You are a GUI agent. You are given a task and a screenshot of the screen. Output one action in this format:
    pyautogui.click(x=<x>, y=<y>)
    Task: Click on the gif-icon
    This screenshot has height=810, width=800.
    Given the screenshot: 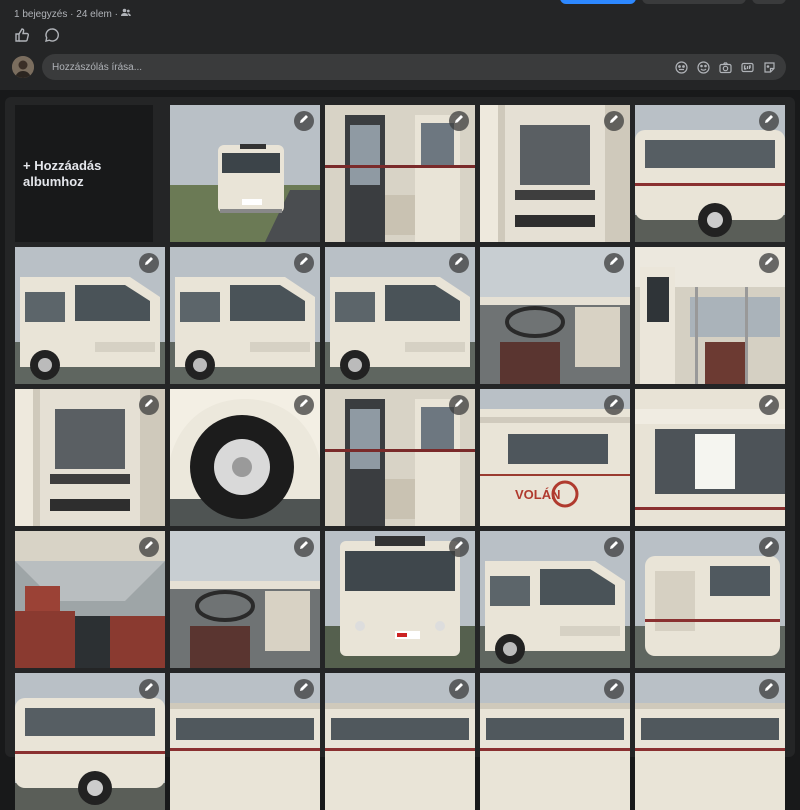 What is the action you would take?
    pyautogui.click(x=747, y=67)
    